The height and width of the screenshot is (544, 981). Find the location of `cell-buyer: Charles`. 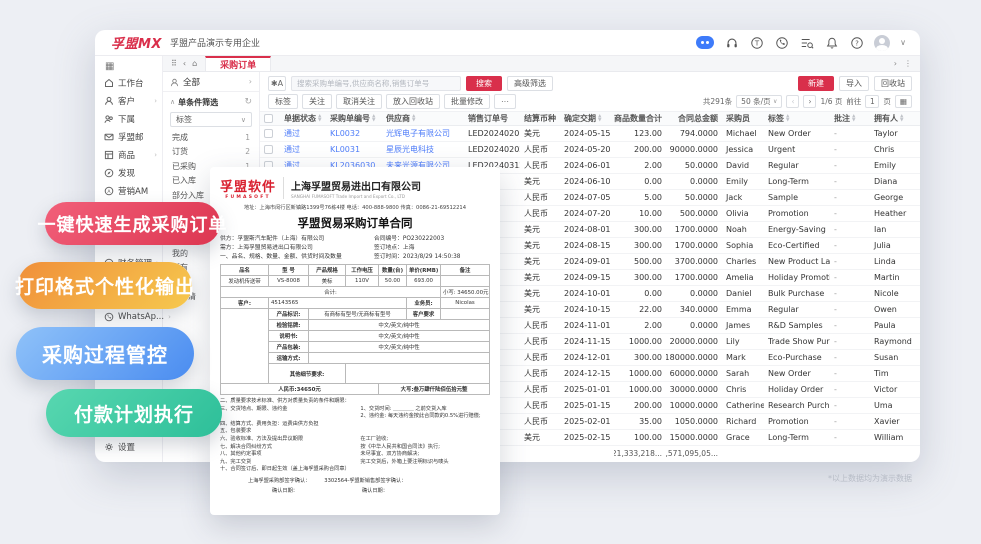

cell-buyer: Charles is located at coordinates (743, 261).